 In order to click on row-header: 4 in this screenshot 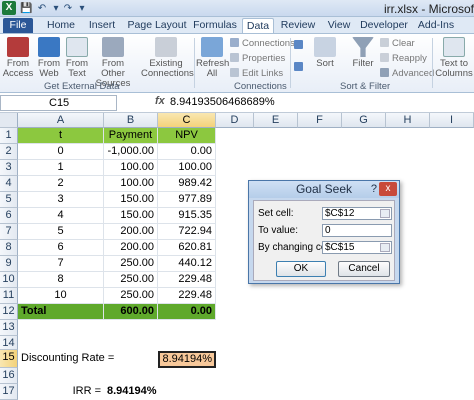, I will do `click(9, 184)`.